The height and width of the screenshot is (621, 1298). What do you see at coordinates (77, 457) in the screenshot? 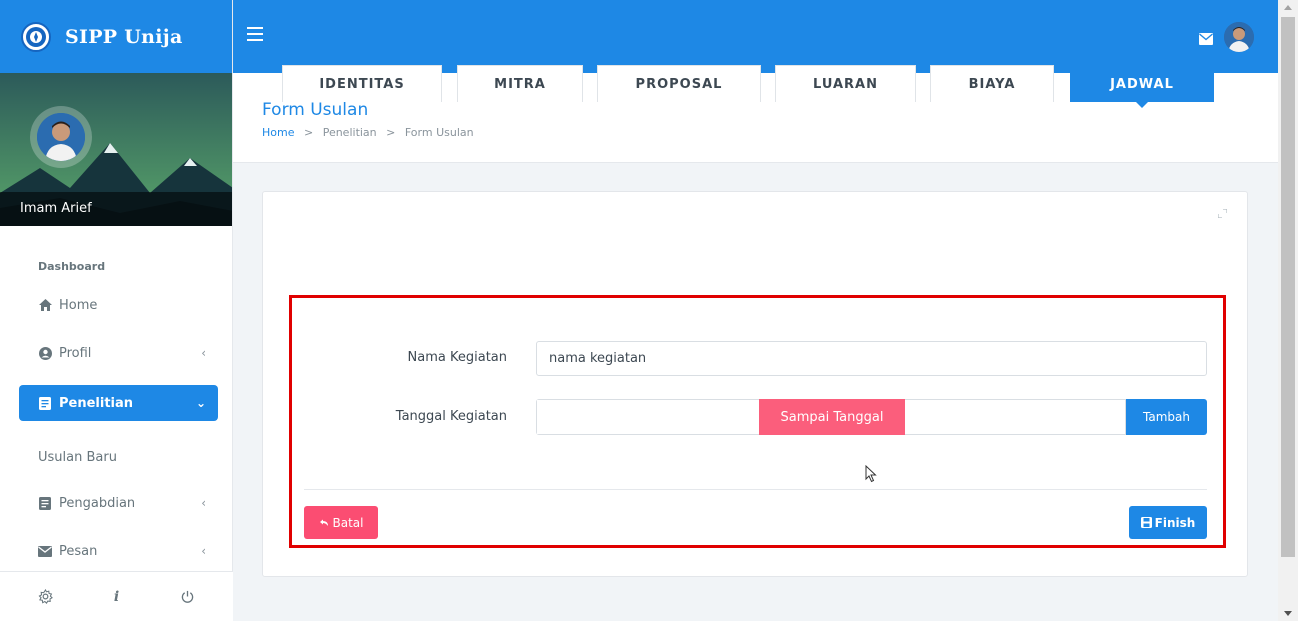
I see `sidebar-item-label: Usulan Baru` at bounding box center [77, 457].